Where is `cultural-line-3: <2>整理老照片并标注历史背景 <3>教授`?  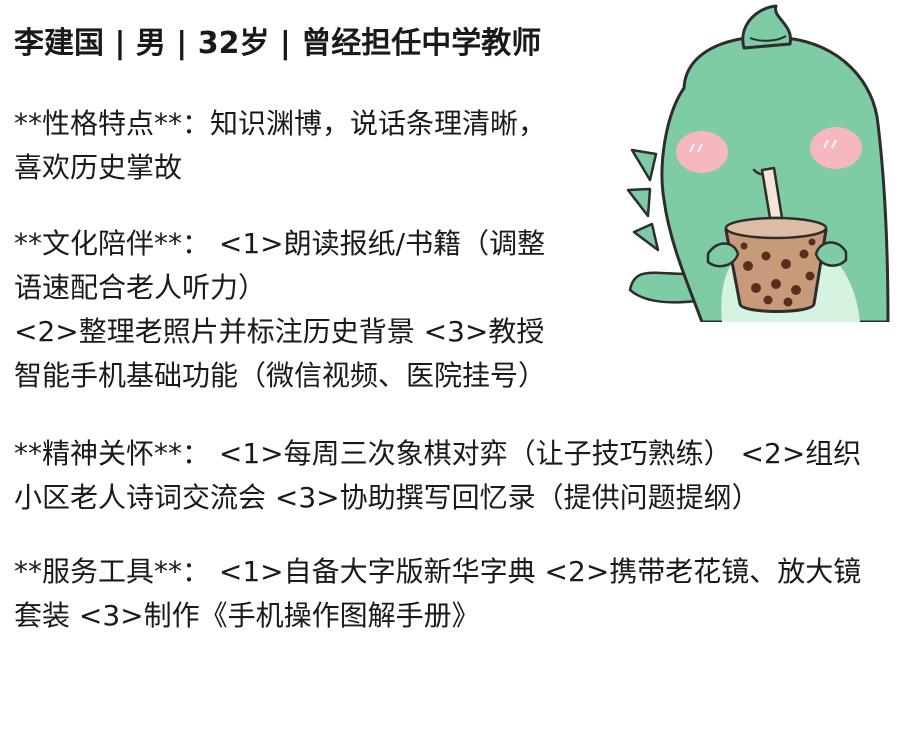 cultural-line-3: <2>整理老照片并标注历史背景 <3>教授 is located at coordinates (279, 331).